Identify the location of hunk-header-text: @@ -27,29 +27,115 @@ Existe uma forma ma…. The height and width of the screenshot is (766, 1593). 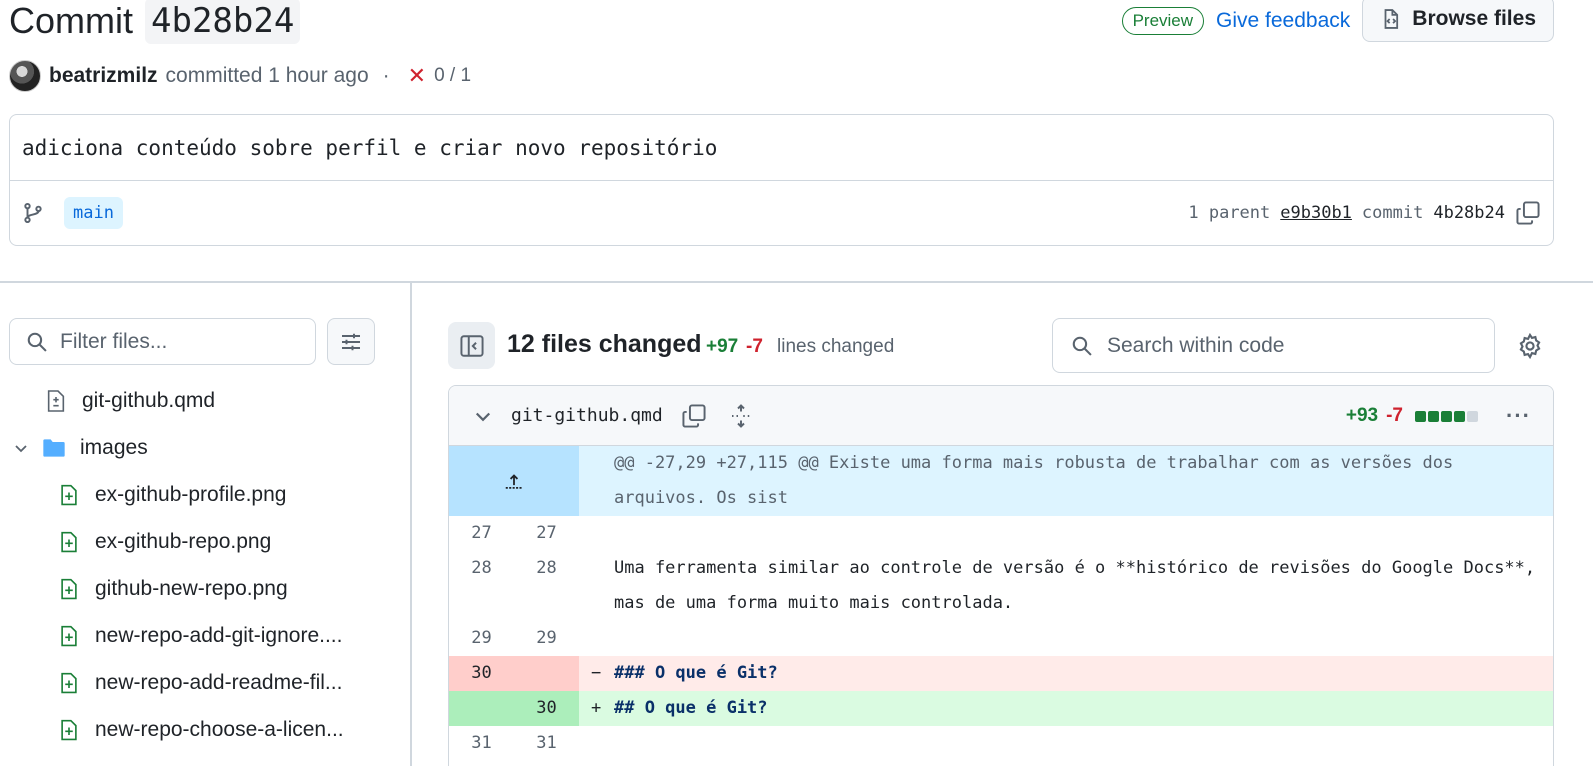
(1066, 481).